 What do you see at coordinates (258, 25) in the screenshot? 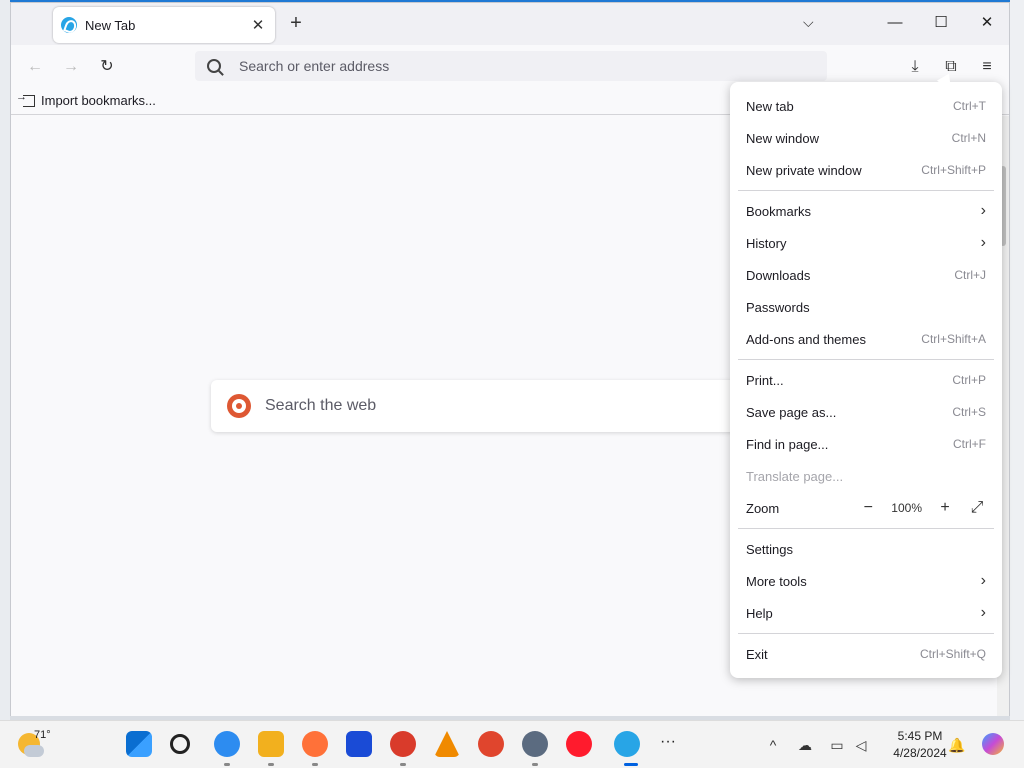
I see `tab-close-icon: ✕` at bounding box center [258, 25].